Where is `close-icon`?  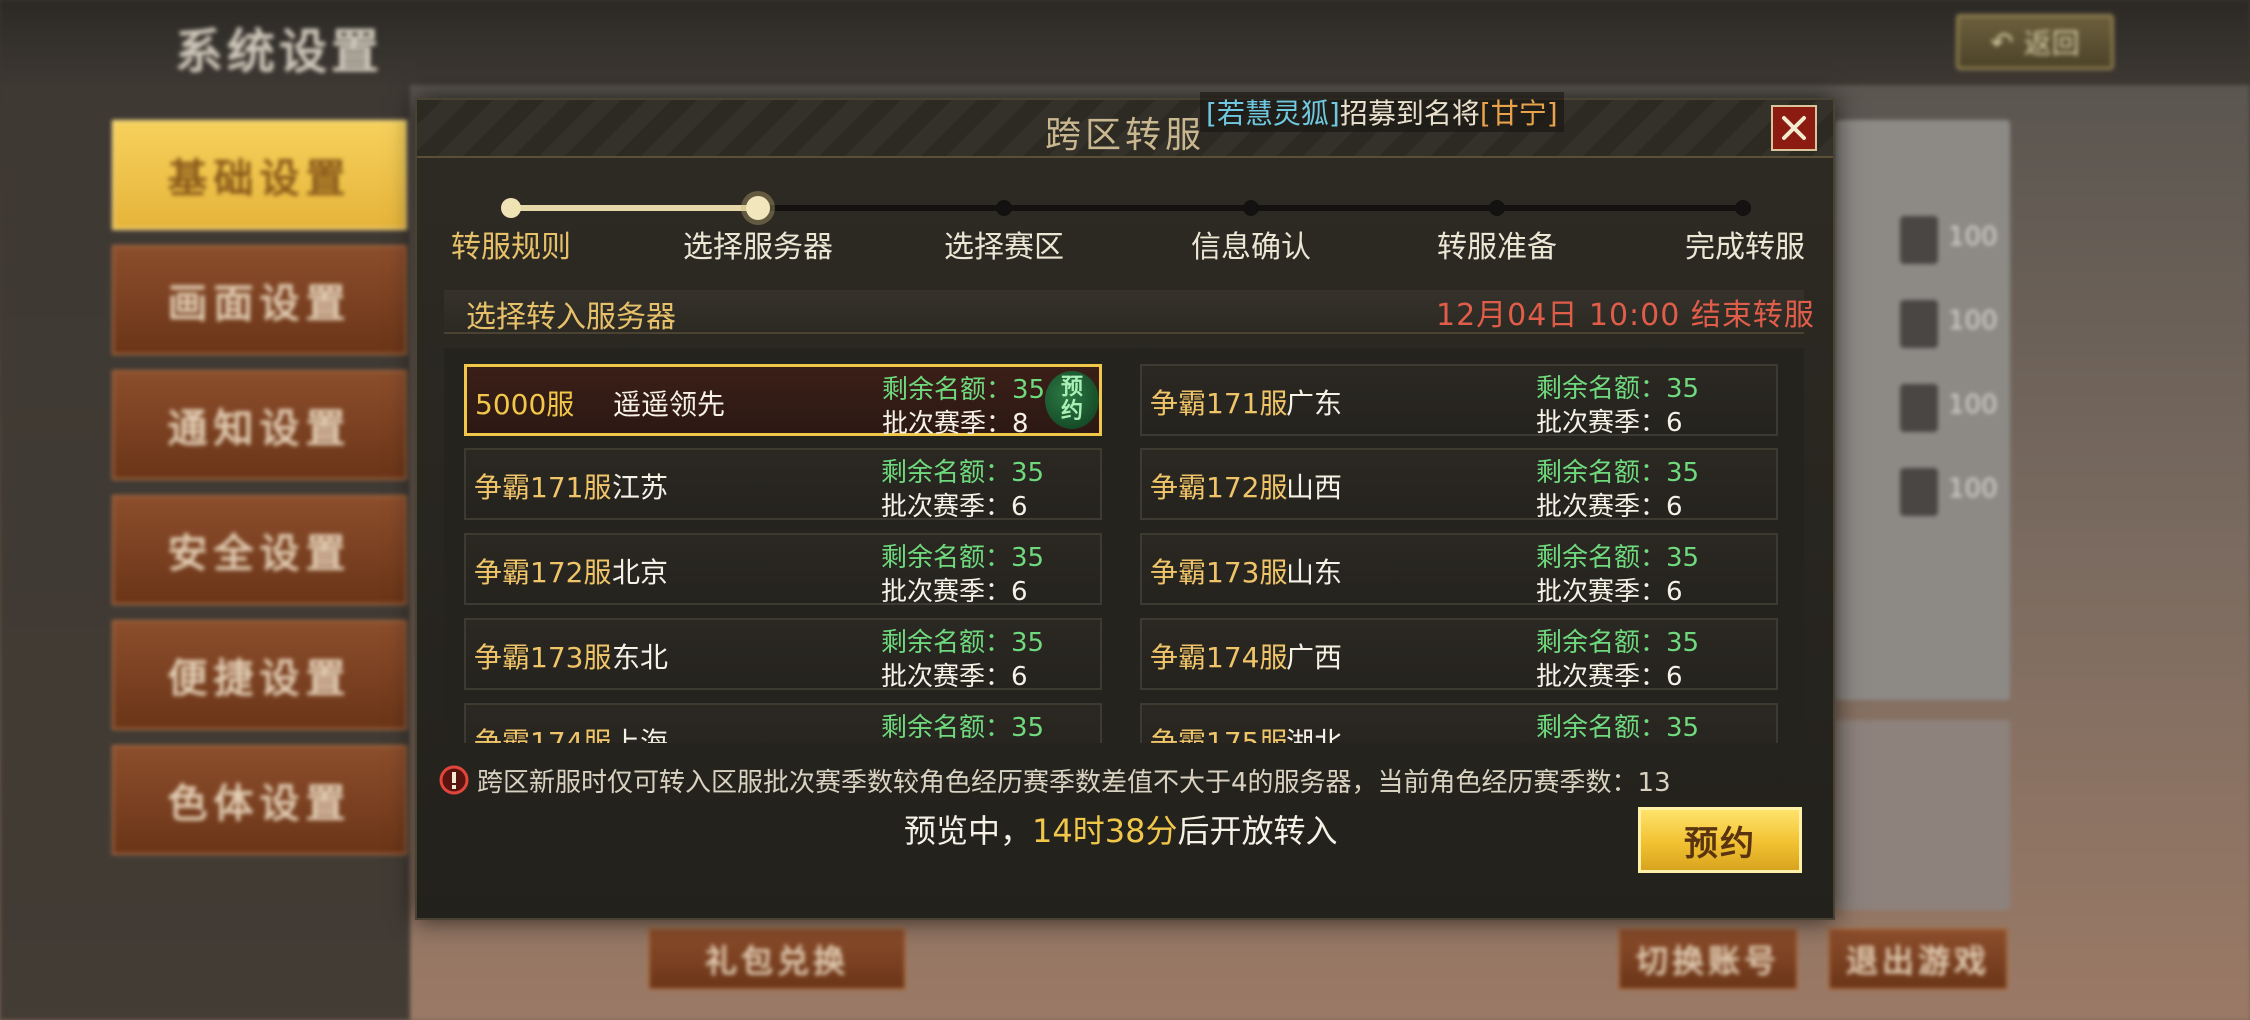
close-icon is located at coordinates (1794, 128).